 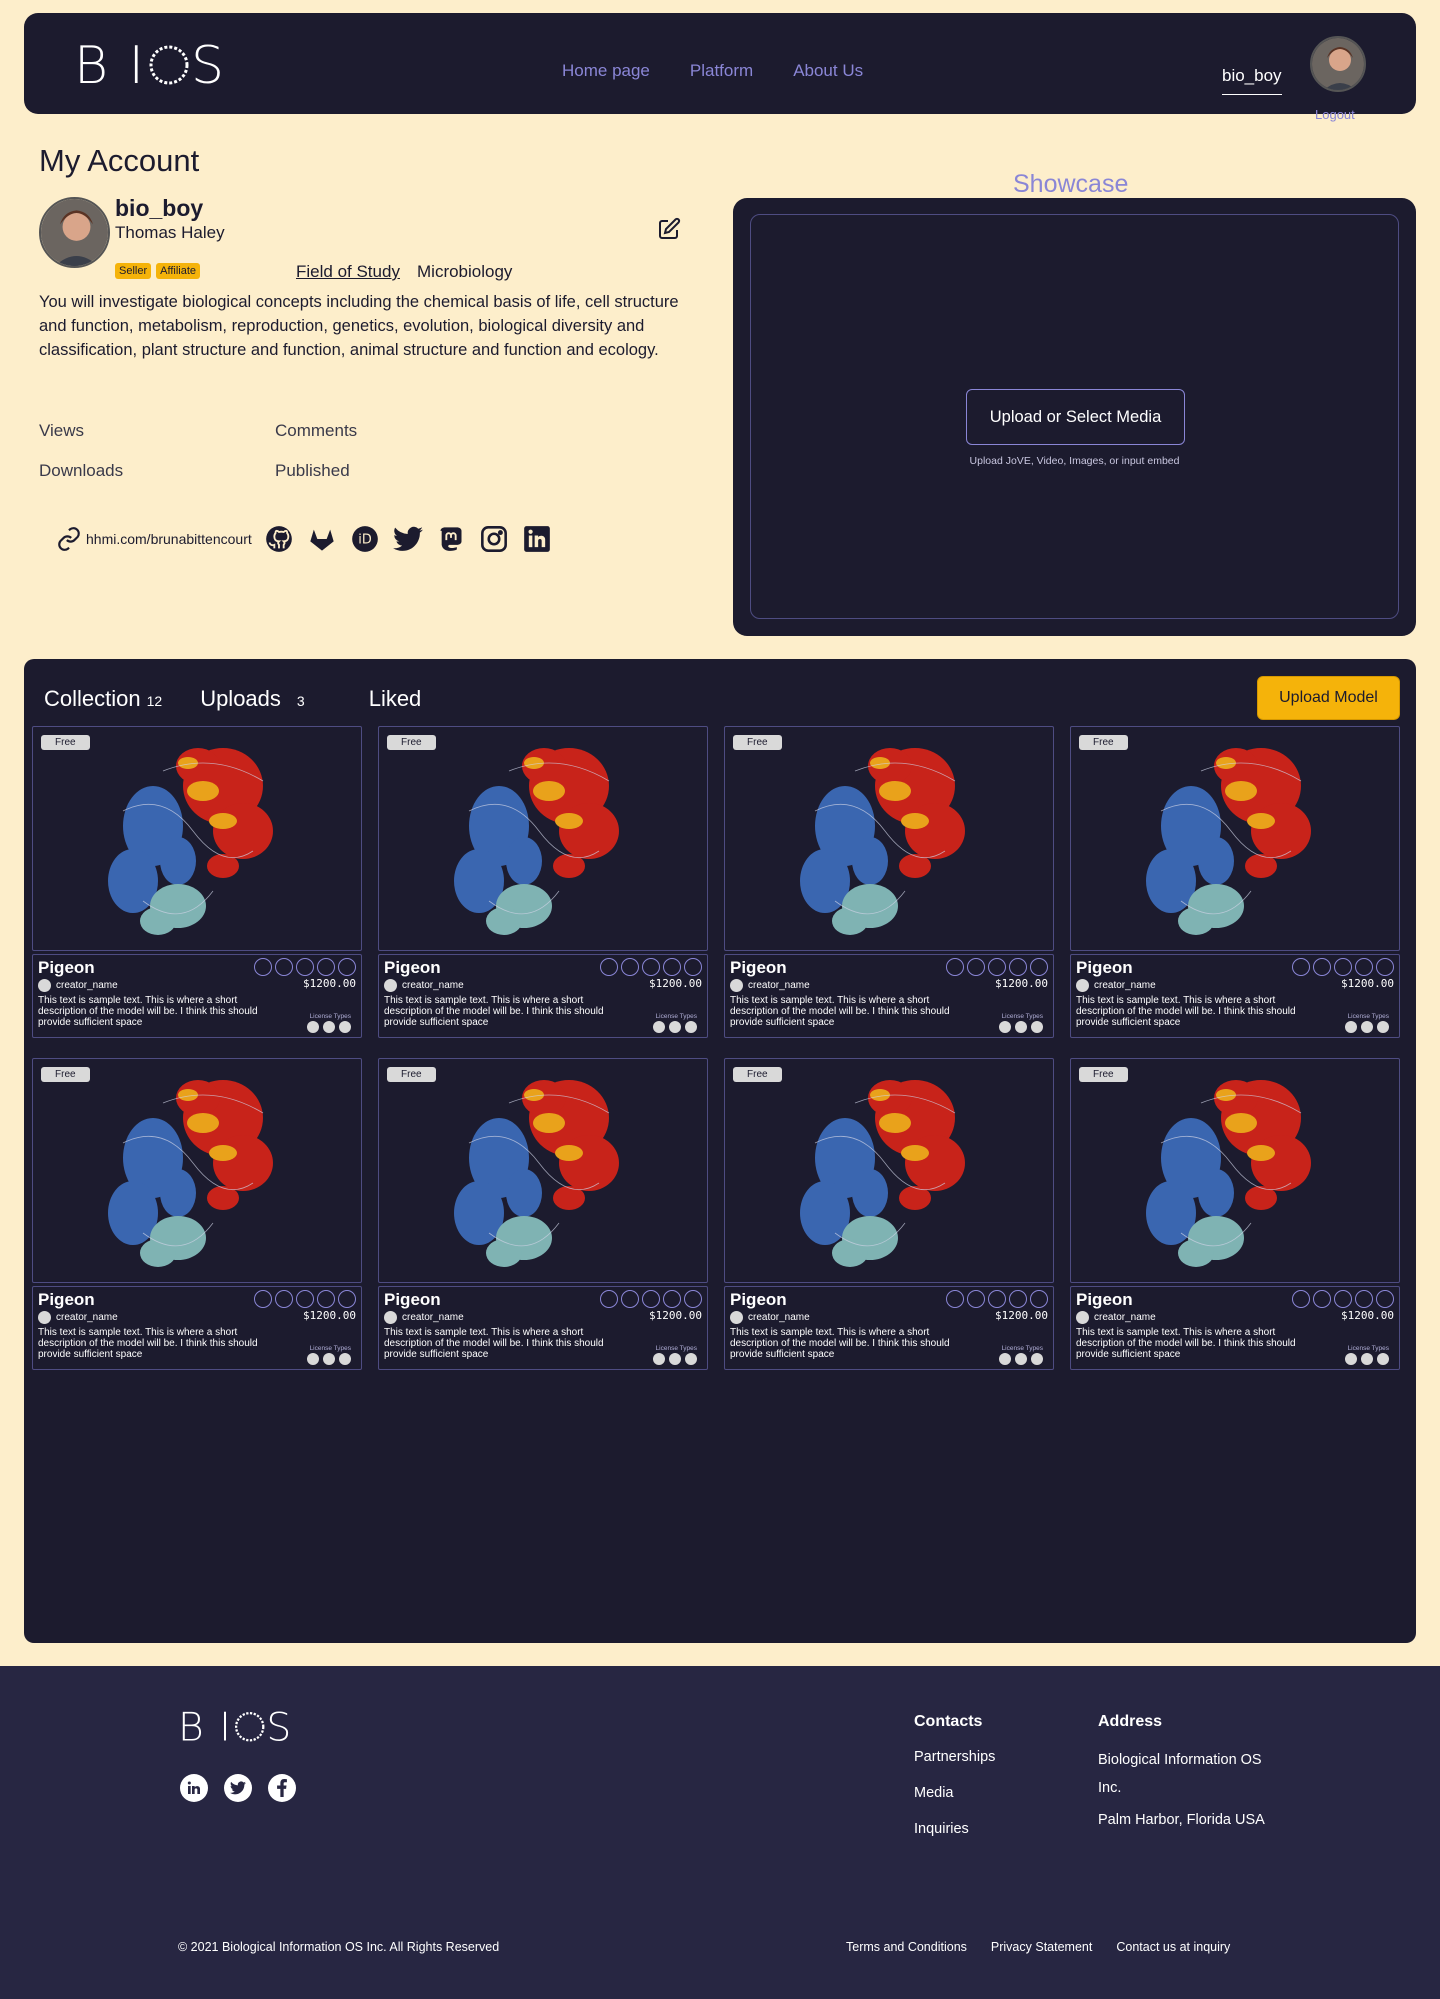 What do you see at coordinates (941, 1829) in the screenshot?
I see `footer-link-inquiries: Inquiries` at bounding box center [941, 1829].